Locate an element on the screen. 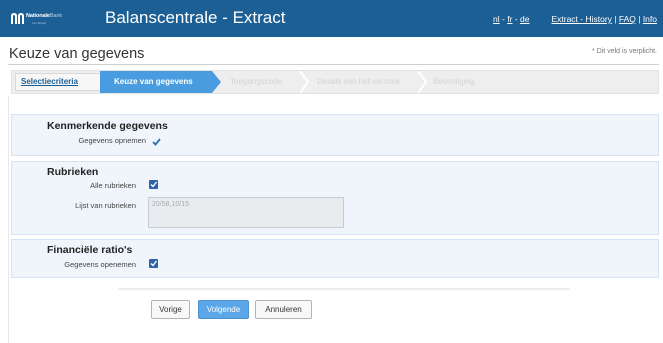 The height and width of the screenshot is (343, 663). active-step-arrow is located at coordinates (216, 82).